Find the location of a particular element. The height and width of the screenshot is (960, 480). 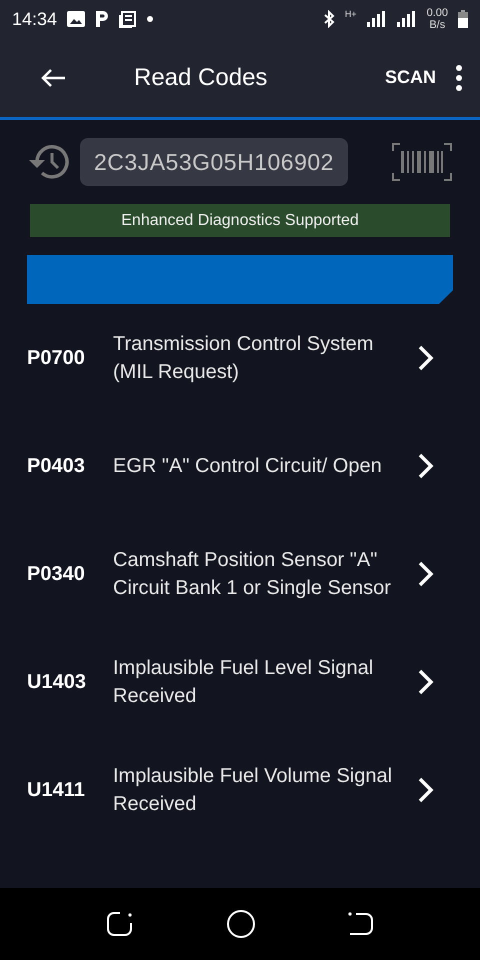

vin-field: 2C3JA53G05H106902 is located at coordinates (214, 162).